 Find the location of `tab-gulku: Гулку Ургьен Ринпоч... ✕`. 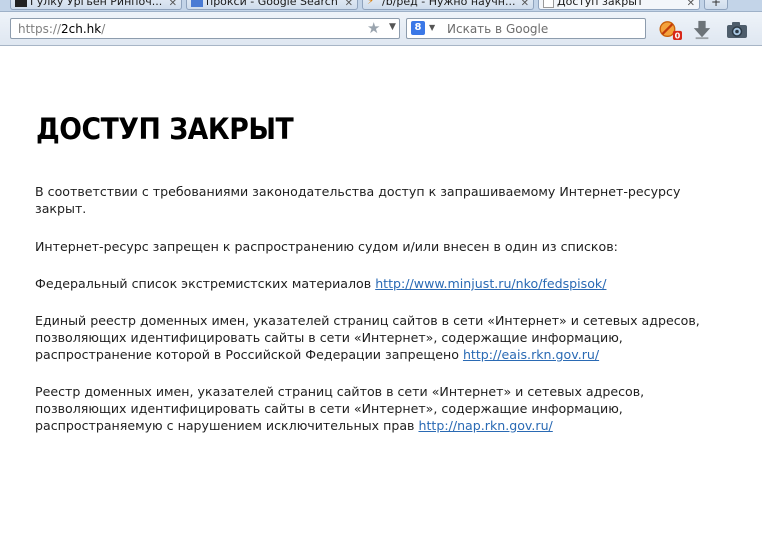

tab-gulku: Гулку Ургьен Ринпоч... ✕ is located at coordinates (96, 5).